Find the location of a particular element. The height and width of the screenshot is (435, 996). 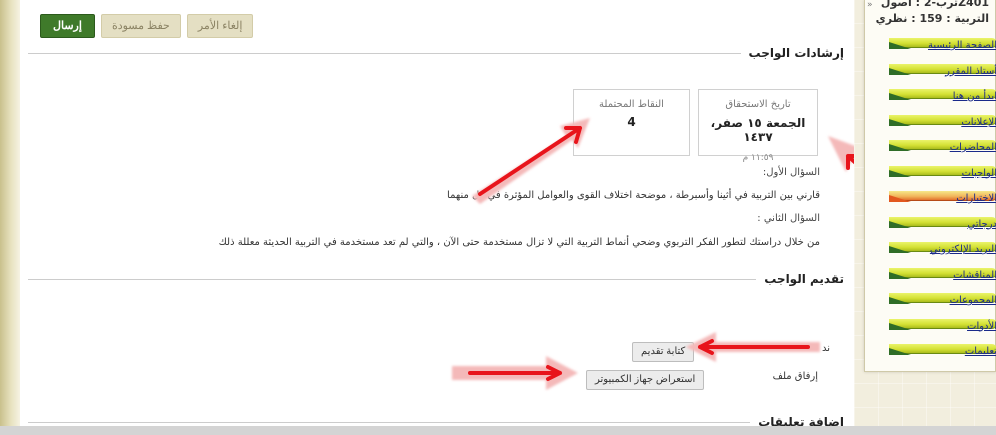

question-1-label: السؤال الأول: is located at coordinates (791, 172).